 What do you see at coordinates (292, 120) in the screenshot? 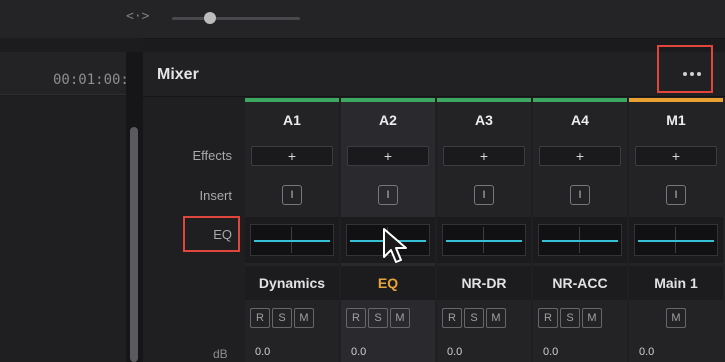
I see `channel-name: A1` at bounding box center [292, 120].